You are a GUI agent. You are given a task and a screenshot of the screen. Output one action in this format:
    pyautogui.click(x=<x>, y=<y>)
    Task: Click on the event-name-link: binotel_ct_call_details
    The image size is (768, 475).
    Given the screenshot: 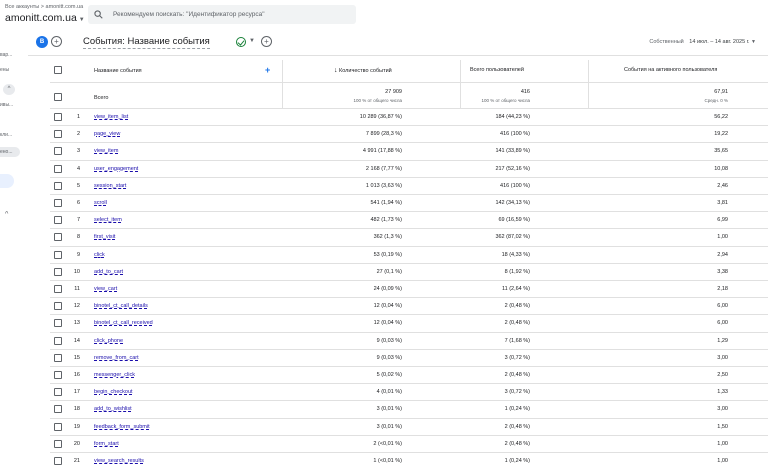 What is the action you would take?
    pyautogui.click(x=121, y=306)
    